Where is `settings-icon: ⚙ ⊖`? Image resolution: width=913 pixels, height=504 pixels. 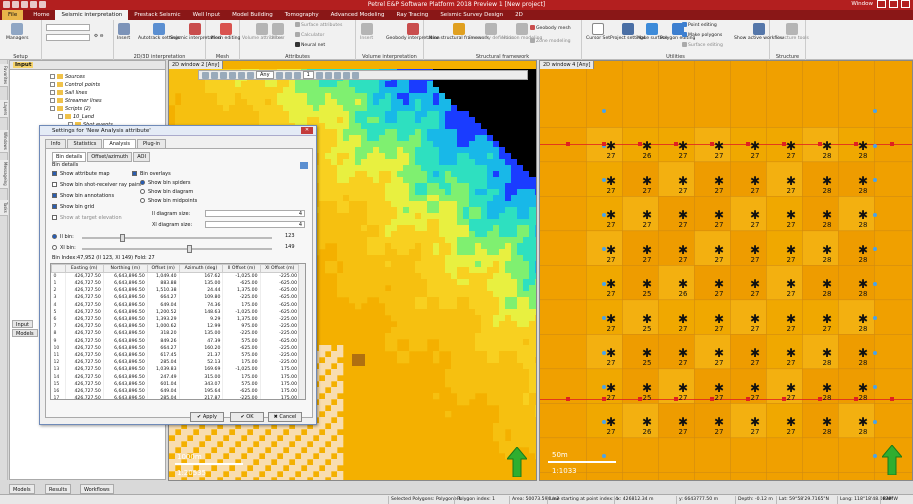 settings-icon: ⚙ ⊖ is located at coordinates (98, 36).